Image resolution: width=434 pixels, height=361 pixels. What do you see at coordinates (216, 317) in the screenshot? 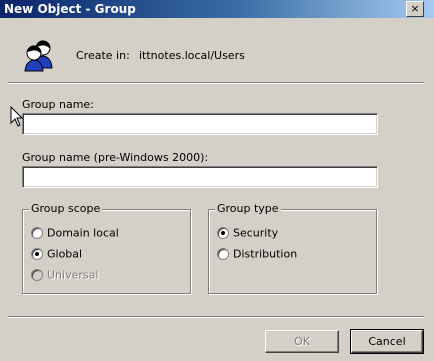
I see `footer-divider` at bounding box center [216, 317].